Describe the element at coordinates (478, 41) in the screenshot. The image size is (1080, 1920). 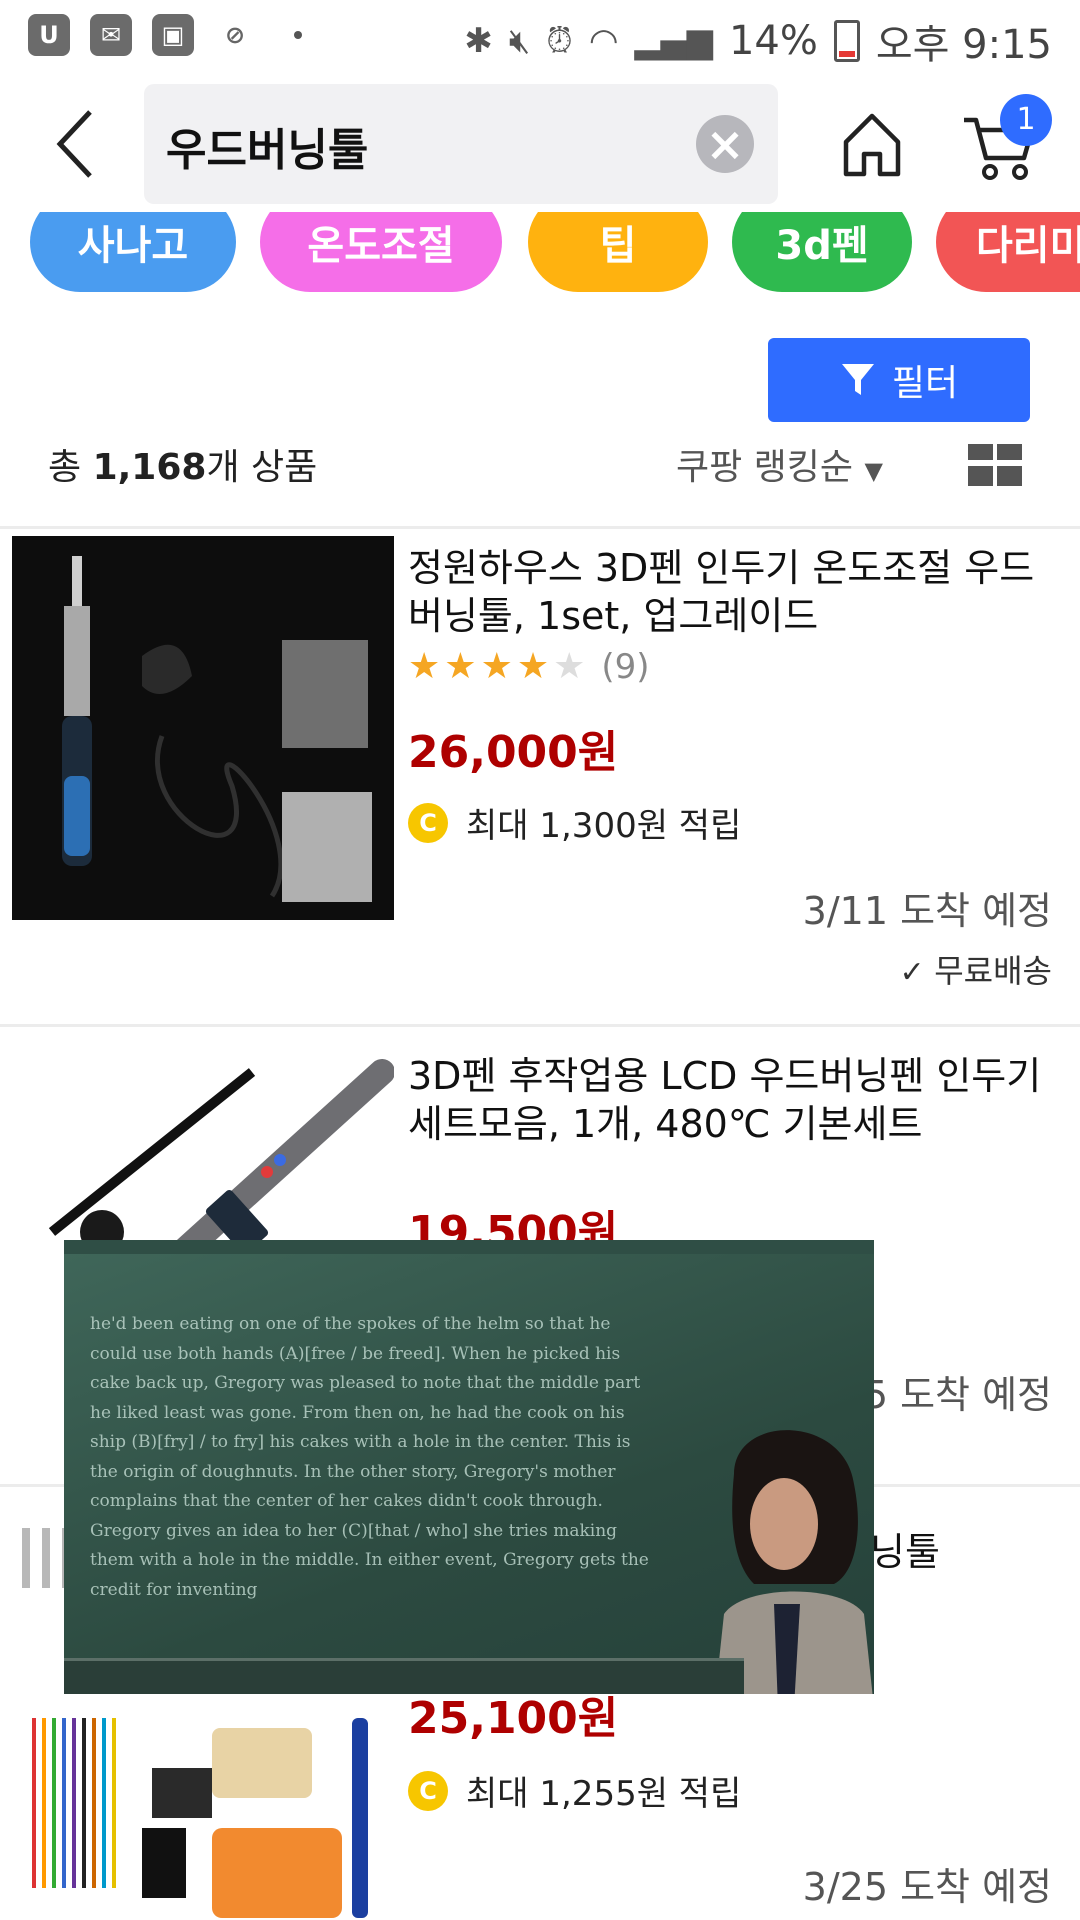
I see `bluetooth-icon: ✱` at that location.